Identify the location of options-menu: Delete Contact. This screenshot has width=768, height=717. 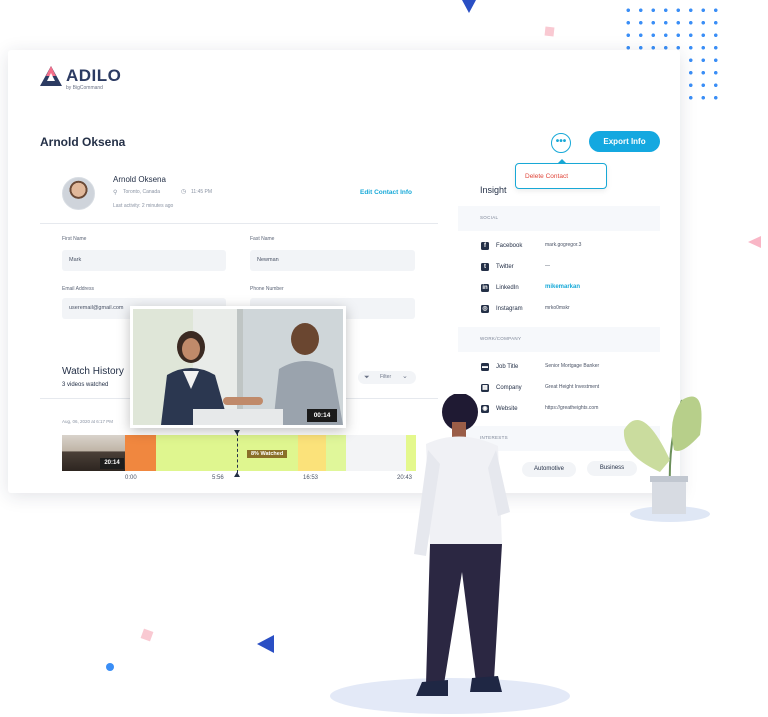
(561, 176).